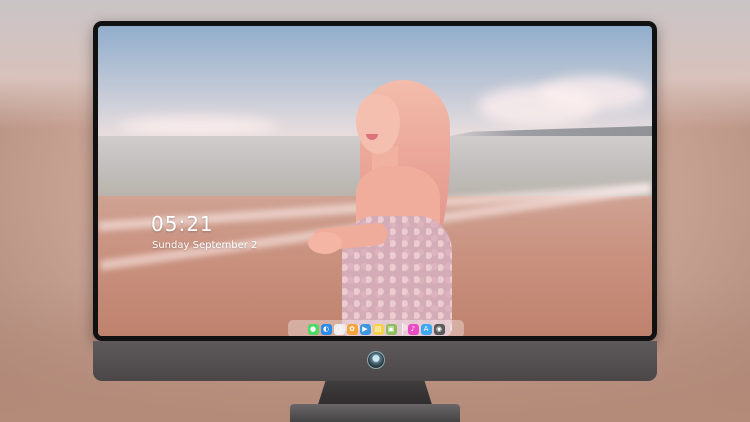 This screenshot has height=422, width=750. I want to click on dock-separator, so click(402, 329).